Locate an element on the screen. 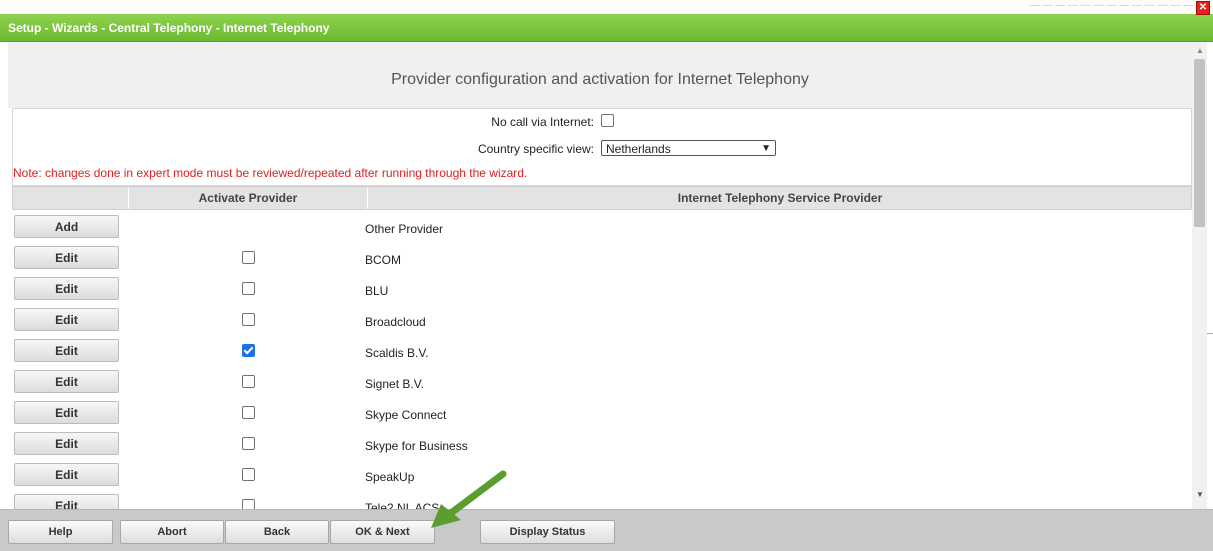 The height and width of the screenshot is (551, 1213). provider-name: Signet B.V. is located at coordinates (394, 384).